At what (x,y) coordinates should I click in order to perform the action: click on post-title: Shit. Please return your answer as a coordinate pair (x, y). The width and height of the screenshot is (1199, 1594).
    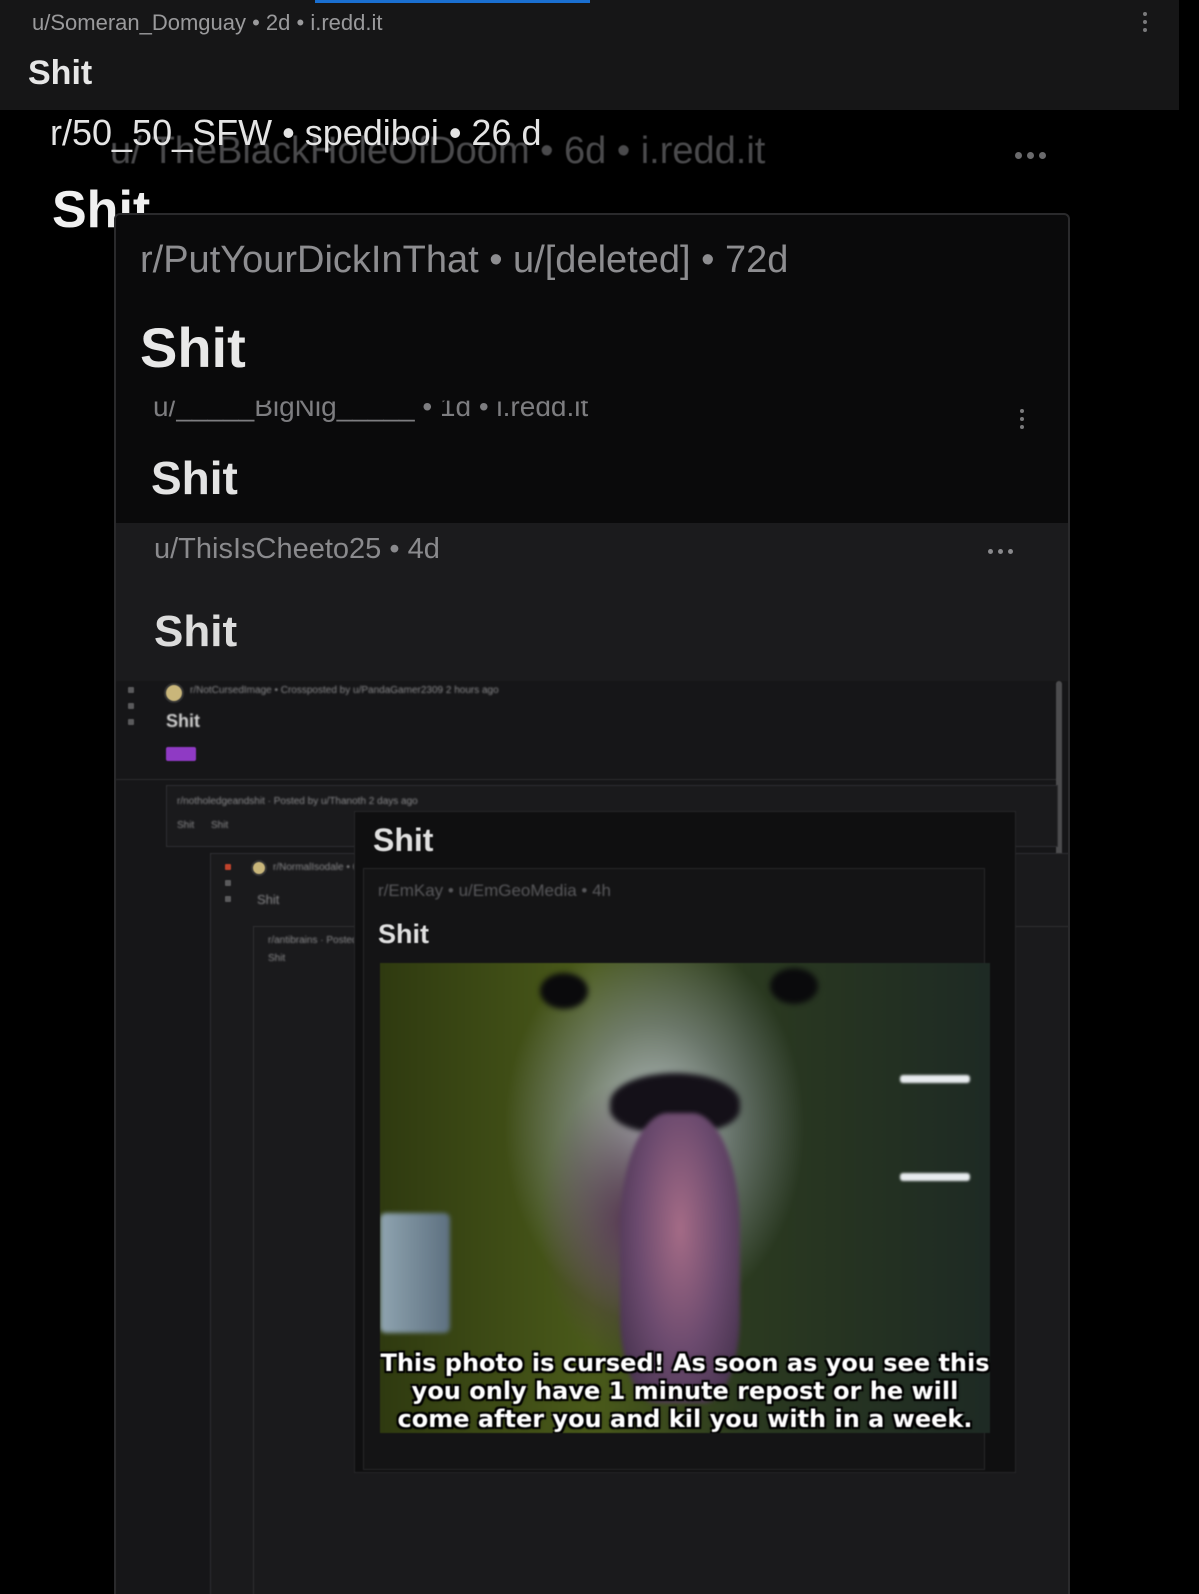
    Looking at the image, I should click on (60, 73).